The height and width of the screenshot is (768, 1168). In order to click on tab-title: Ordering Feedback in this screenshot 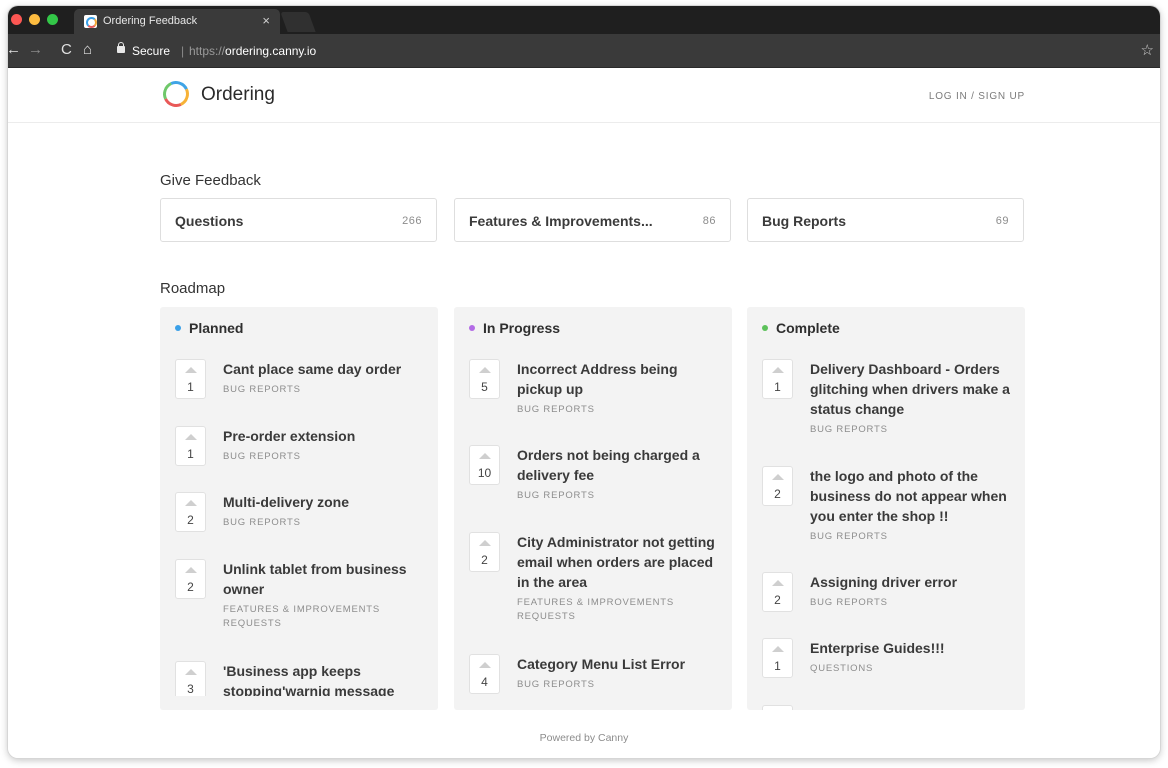, I will do `click(150, 21)`.